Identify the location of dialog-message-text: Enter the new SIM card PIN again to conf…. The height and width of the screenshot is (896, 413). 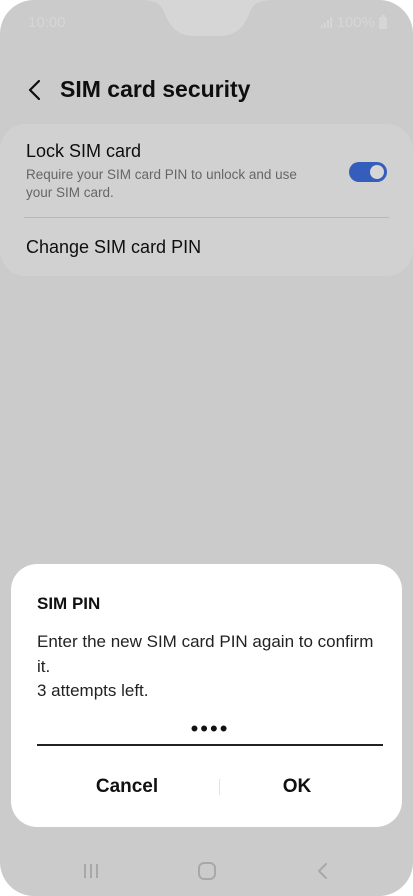
(205, 654).